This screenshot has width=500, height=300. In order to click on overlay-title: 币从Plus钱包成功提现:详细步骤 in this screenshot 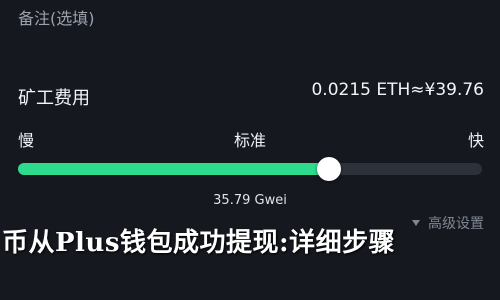, I will do `click(199, 243)`.